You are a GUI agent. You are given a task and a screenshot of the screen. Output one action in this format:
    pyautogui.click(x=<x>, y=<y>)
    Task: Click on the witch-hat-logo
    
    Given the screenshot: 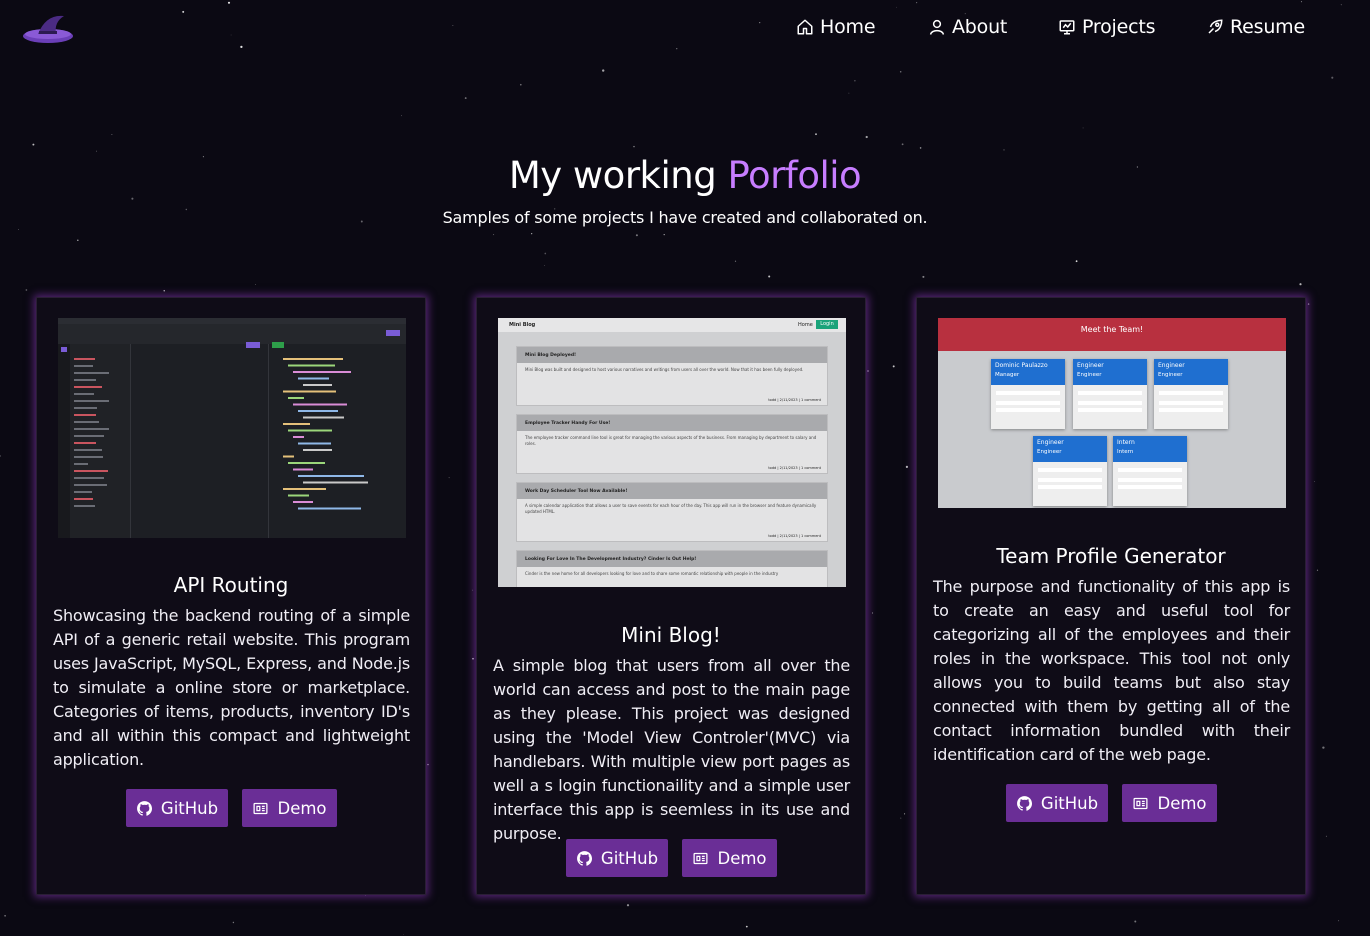 What is the action you would take?
    pyautogui.click(x=49, y=29)
    